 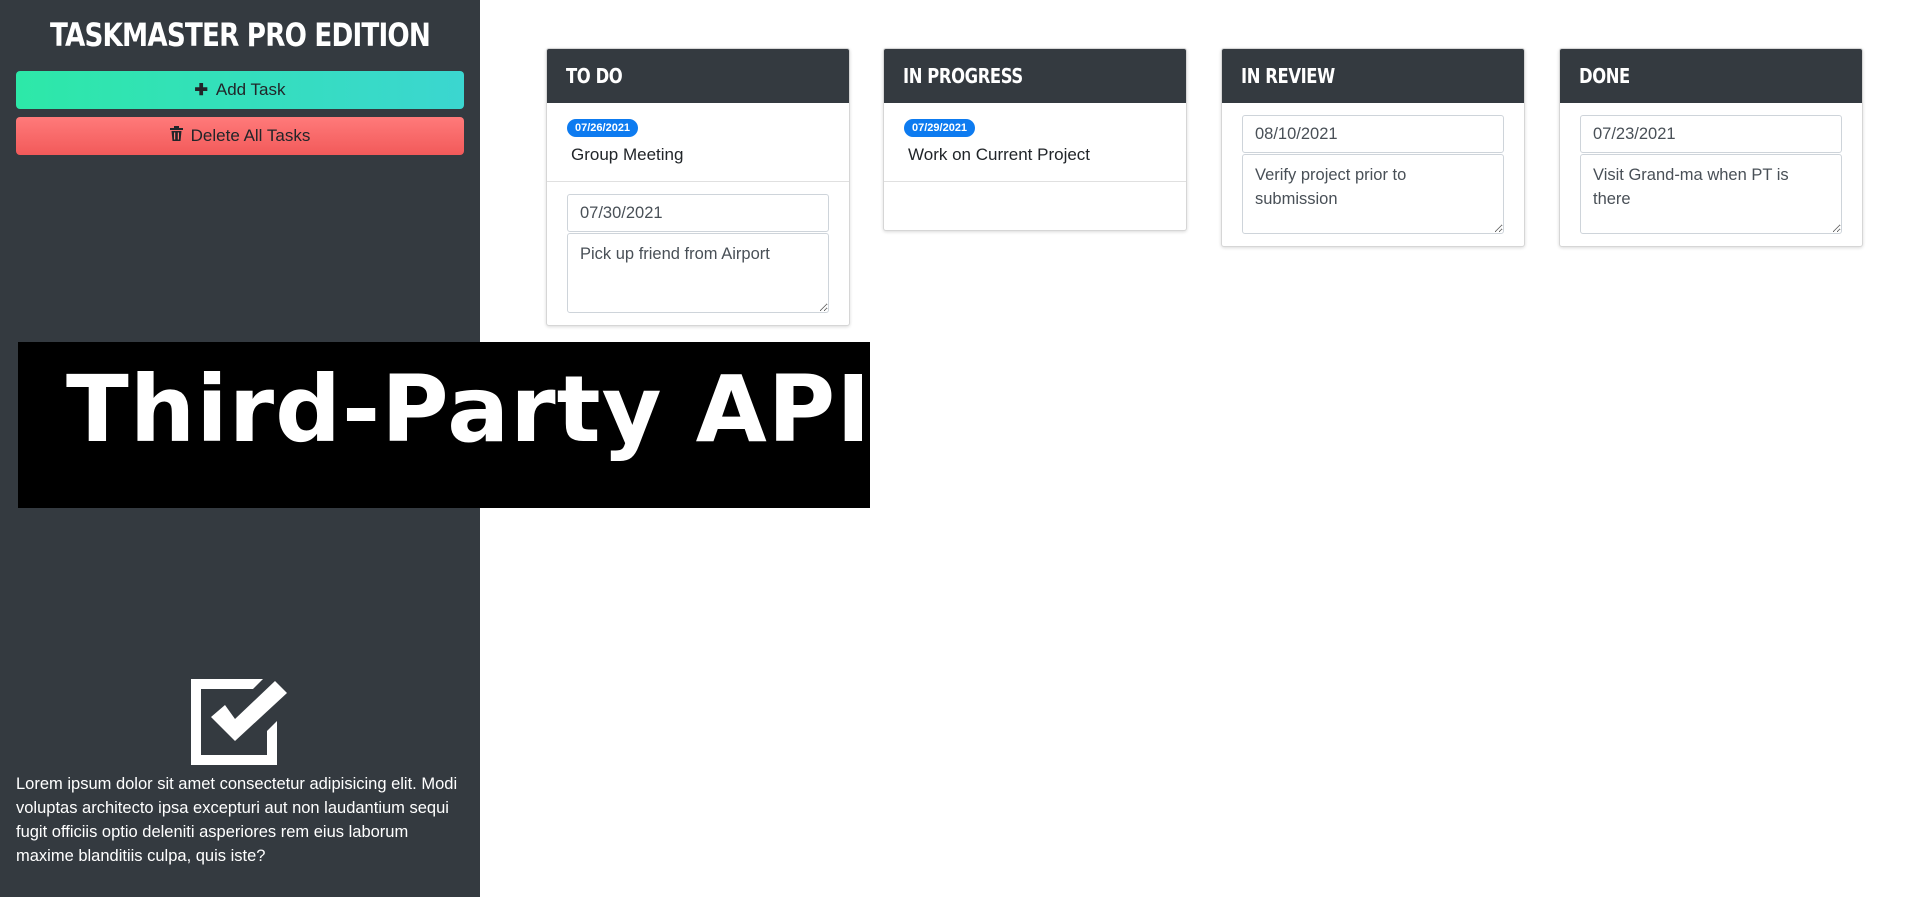 I want to click on due-date-badge: 07/29/2021, so click(x=940, y=128).